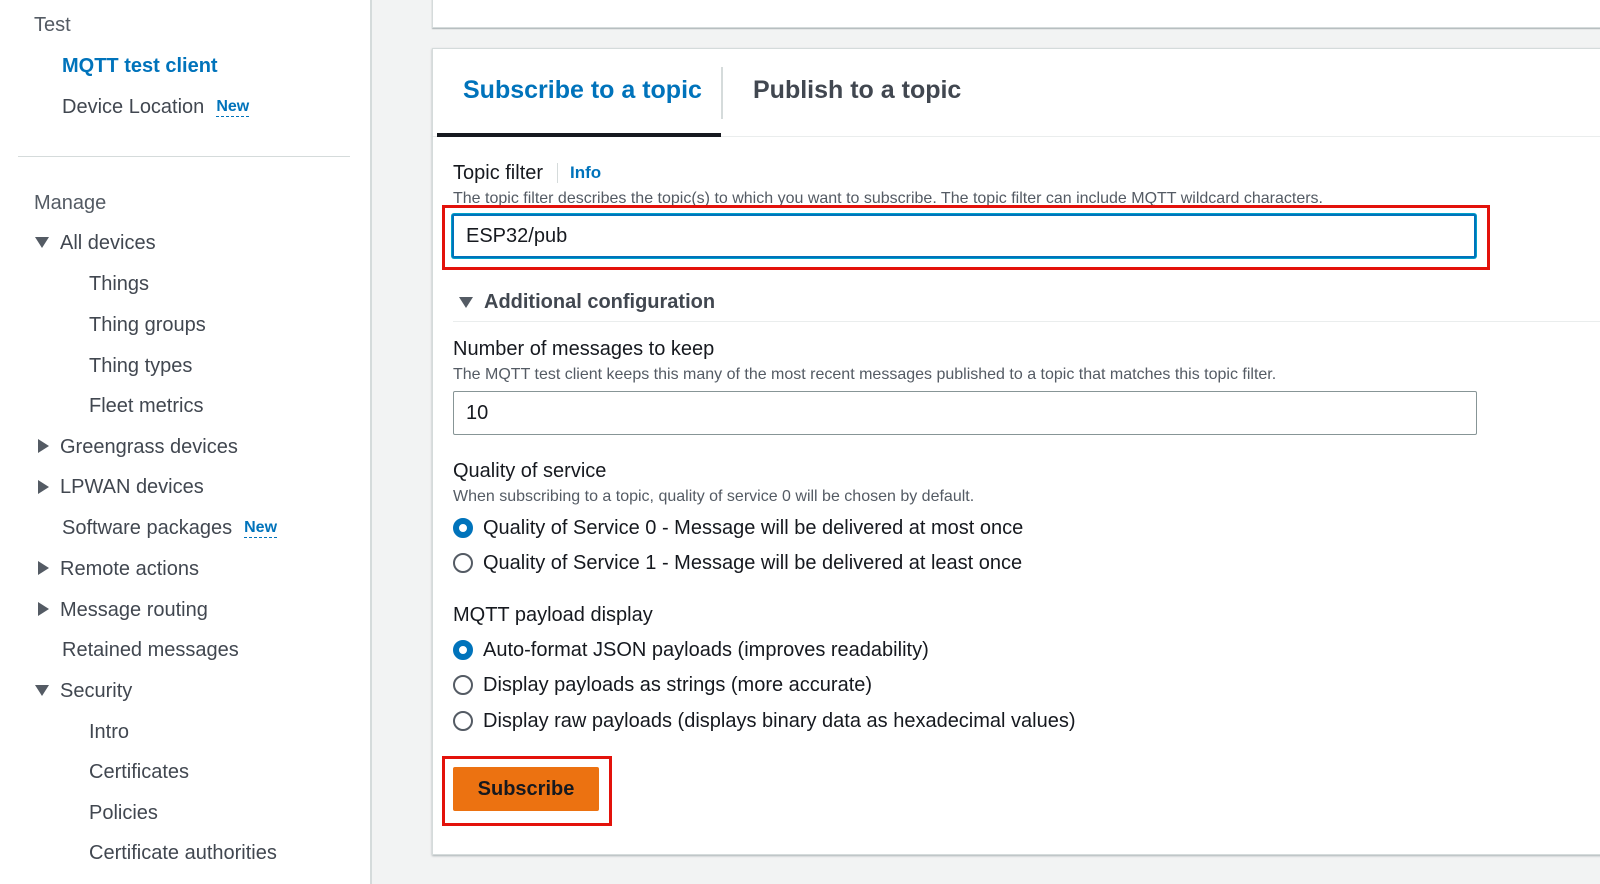 Image resolution: width=1600 pixels, height=884 pixels. I want to click on sidebar-item-message-routing: Message routing, so click(134, 610).